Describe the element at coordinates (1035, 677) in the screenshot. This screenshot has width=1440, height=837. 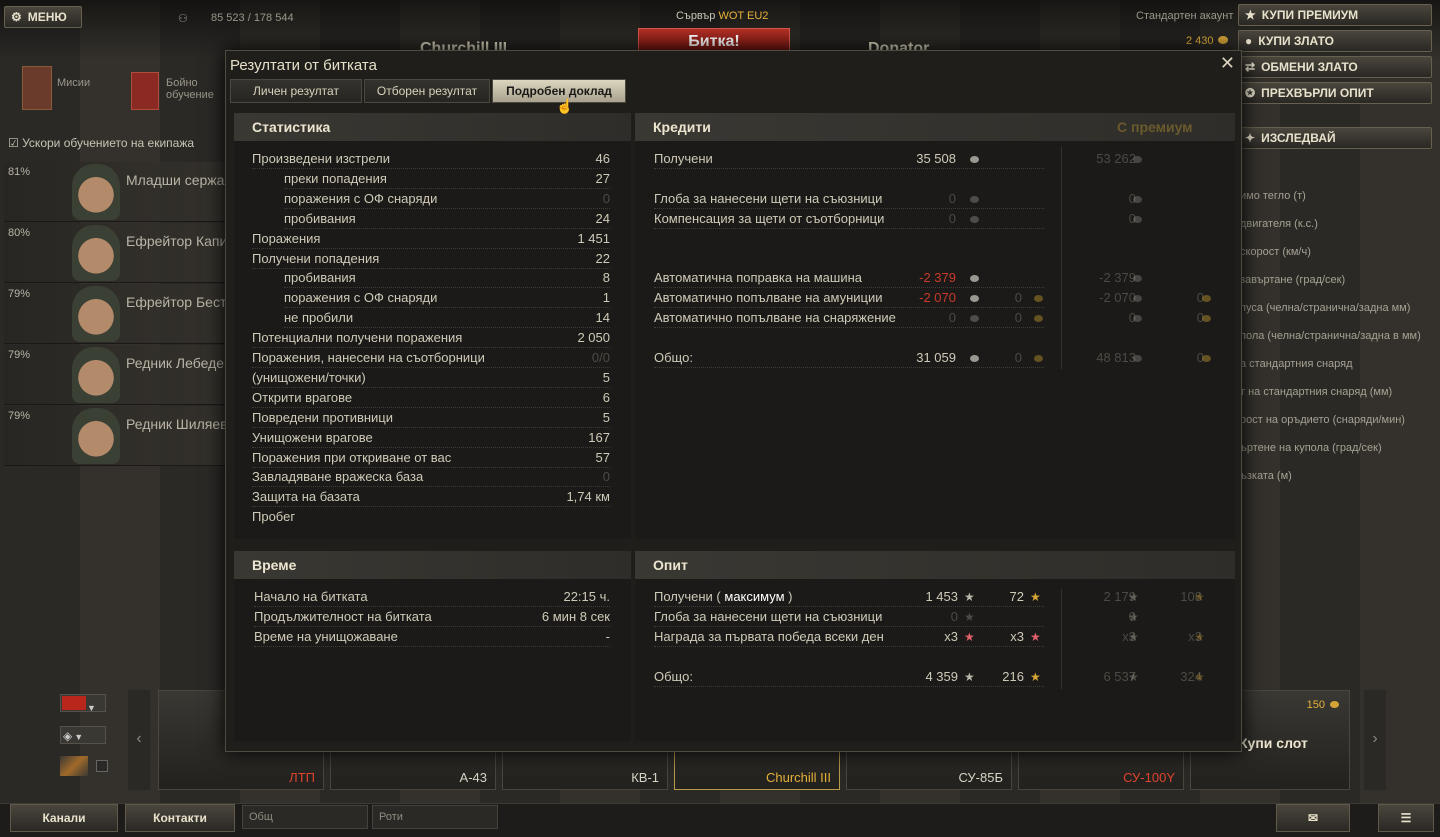
I see `free-xp-icon: ★` at that location.